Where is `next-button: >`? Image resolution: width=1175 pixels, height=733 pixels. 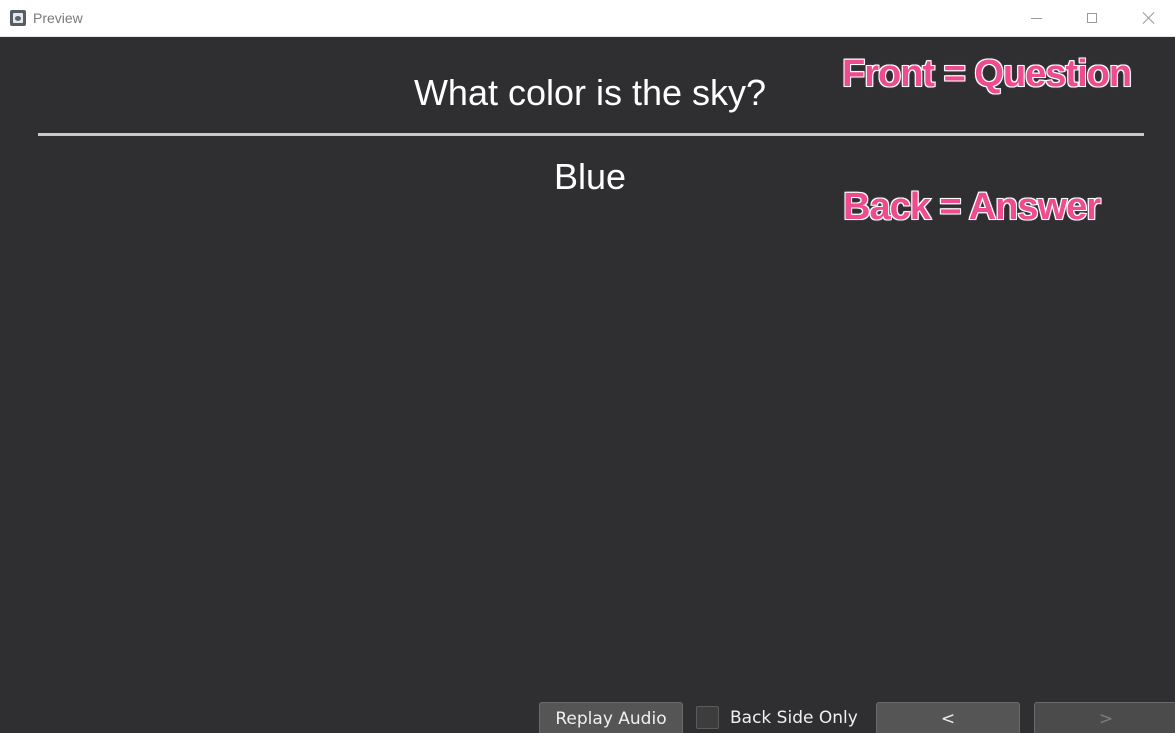 next-button: > is located at coordinates (1104, 717).